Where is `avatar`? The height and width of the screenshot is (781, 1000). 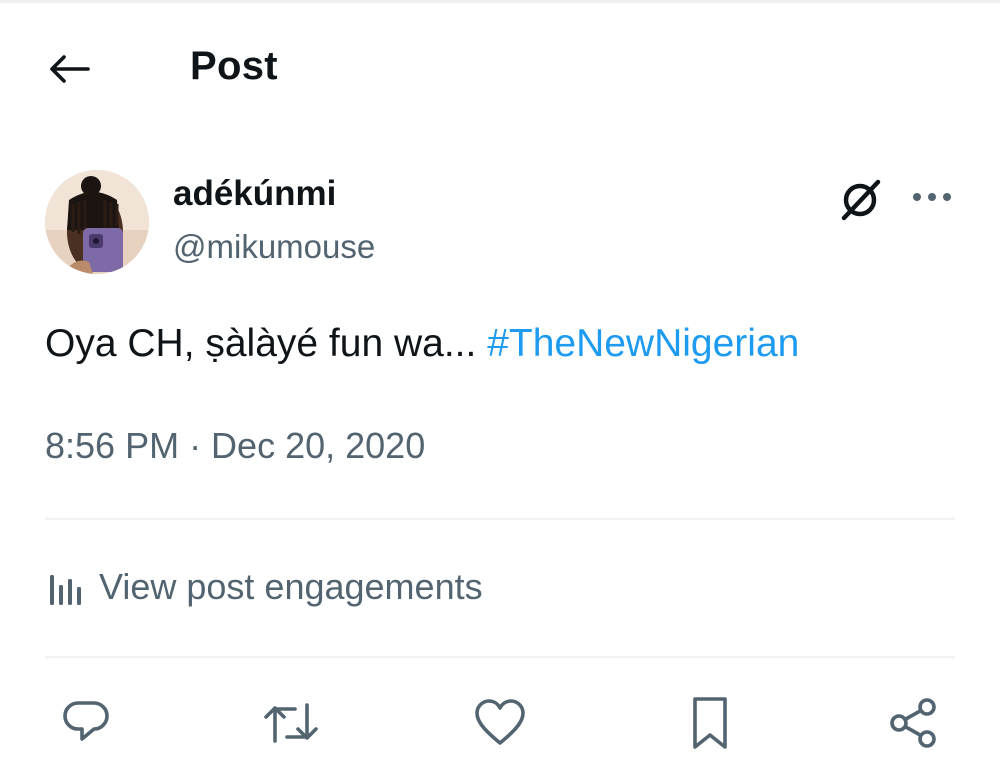
avatar is located at coordinates (97, 222).